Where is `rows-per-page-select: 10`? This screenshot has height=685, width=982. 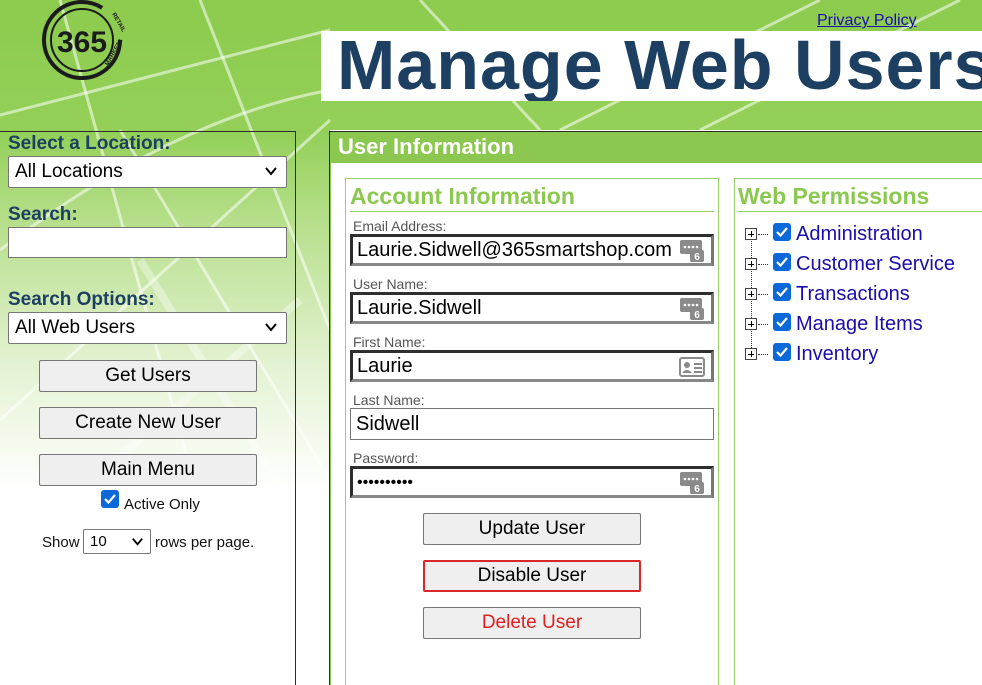 rows-per-page-select: 10 is located at coordinates (117, 541).